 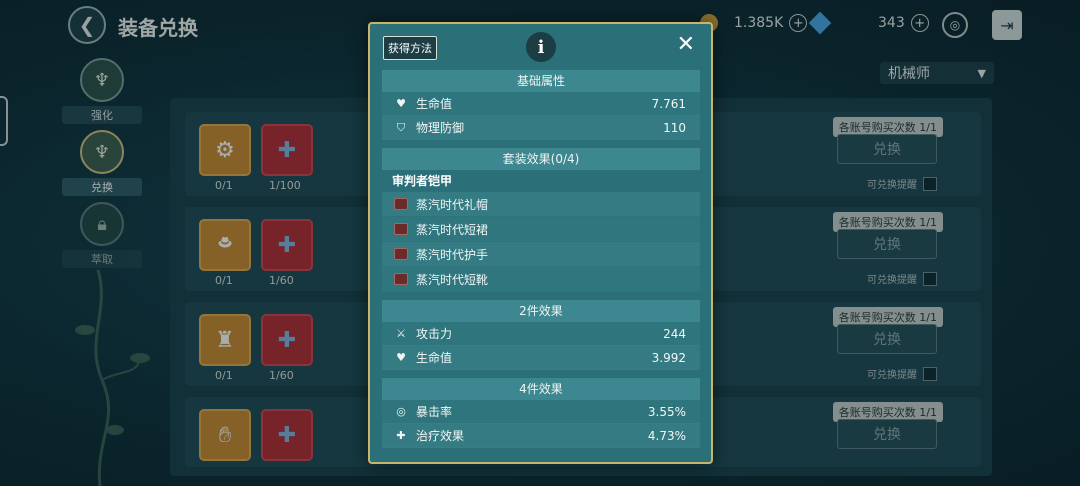 What do you see at coordinates (541, 254) in the screenshot?
I see `set-piece: 蒸汽时代护手` at bounding box center [541, 254].